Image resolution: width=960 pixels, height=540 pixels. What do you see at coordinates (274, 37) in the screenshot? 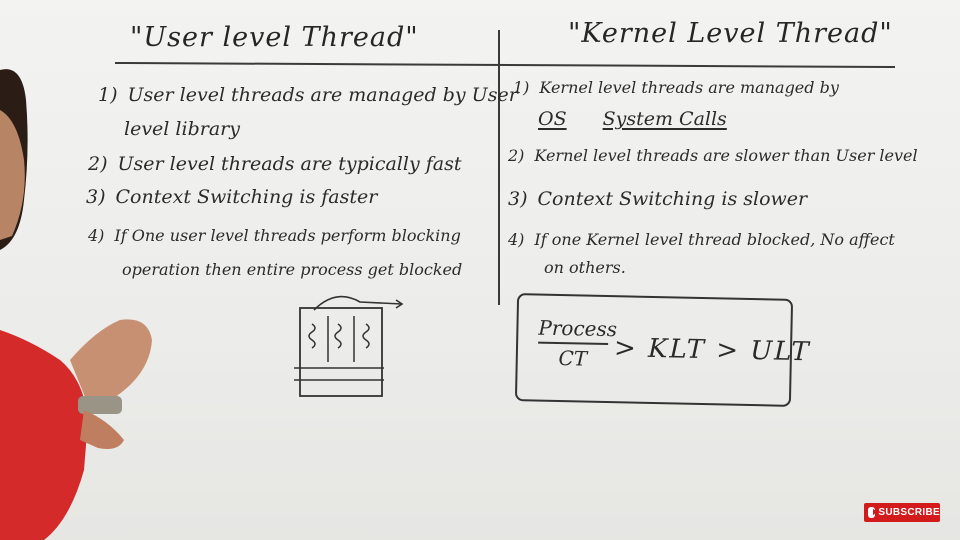
I see `user-level-thread-title: "User level Thread"` at bounding box center [274, 37].